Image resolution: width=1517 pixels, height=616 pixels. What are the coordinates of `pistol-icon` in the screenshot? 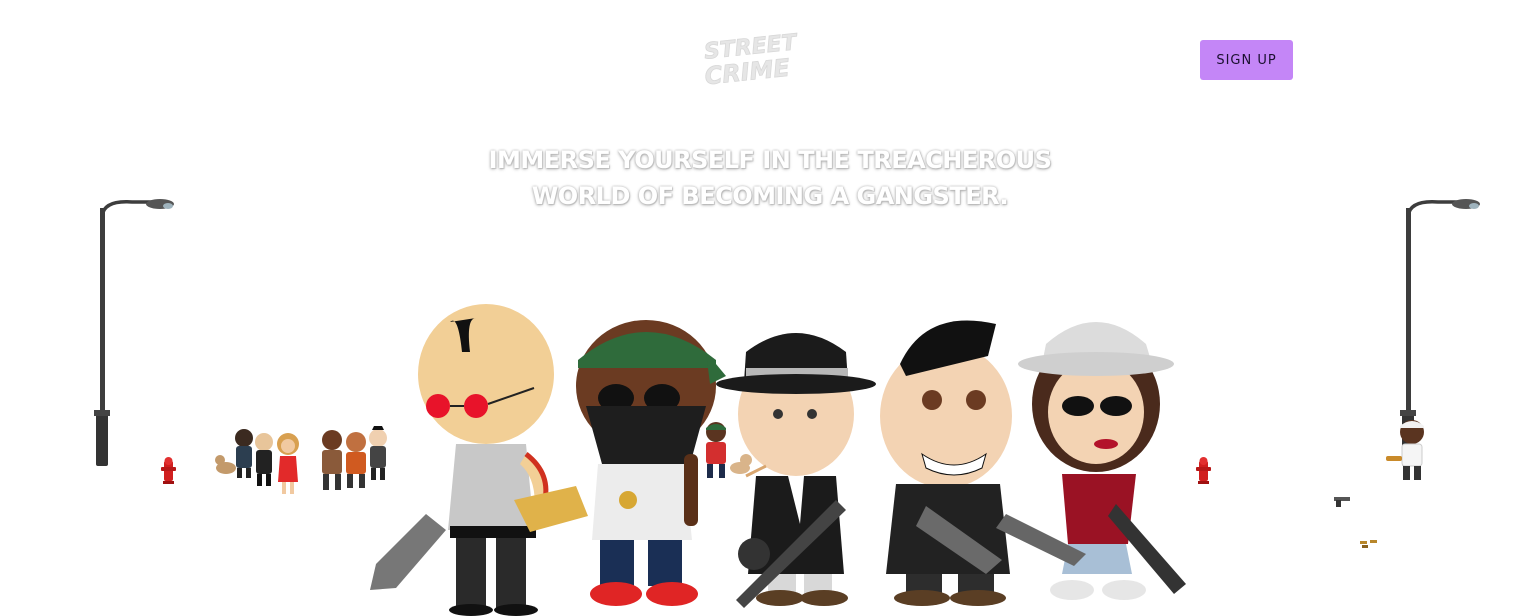 It's located at (1342, 501).